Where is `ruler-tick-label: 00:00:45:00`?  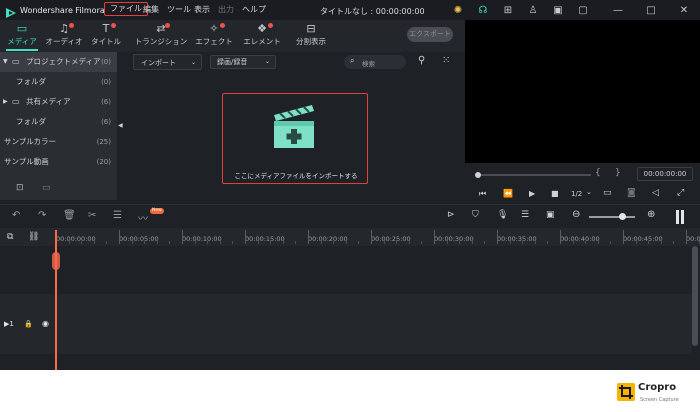
ruler-tick-label: 00:00:45:00 is located at coordinates (643, 239).